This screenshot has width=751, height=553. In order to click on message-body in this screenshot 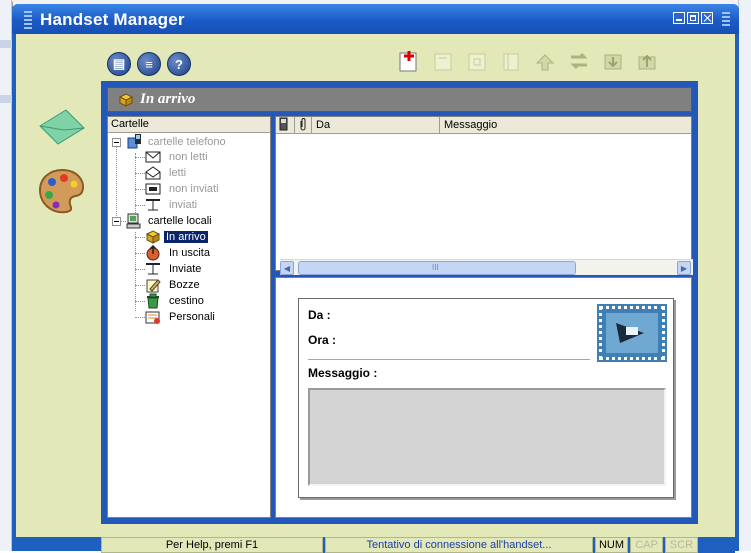, I will do `click(487, 437)`.